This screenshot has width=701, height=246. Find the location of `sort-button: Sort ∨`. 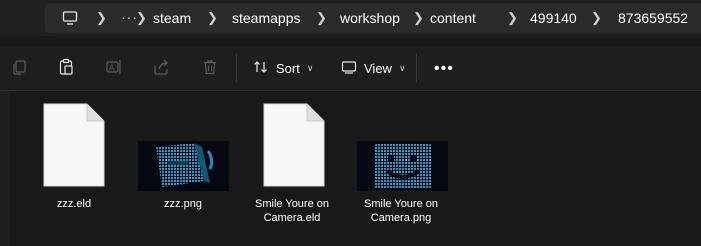

sort-button: Sort ∨ is located at coordinates (283, 68).